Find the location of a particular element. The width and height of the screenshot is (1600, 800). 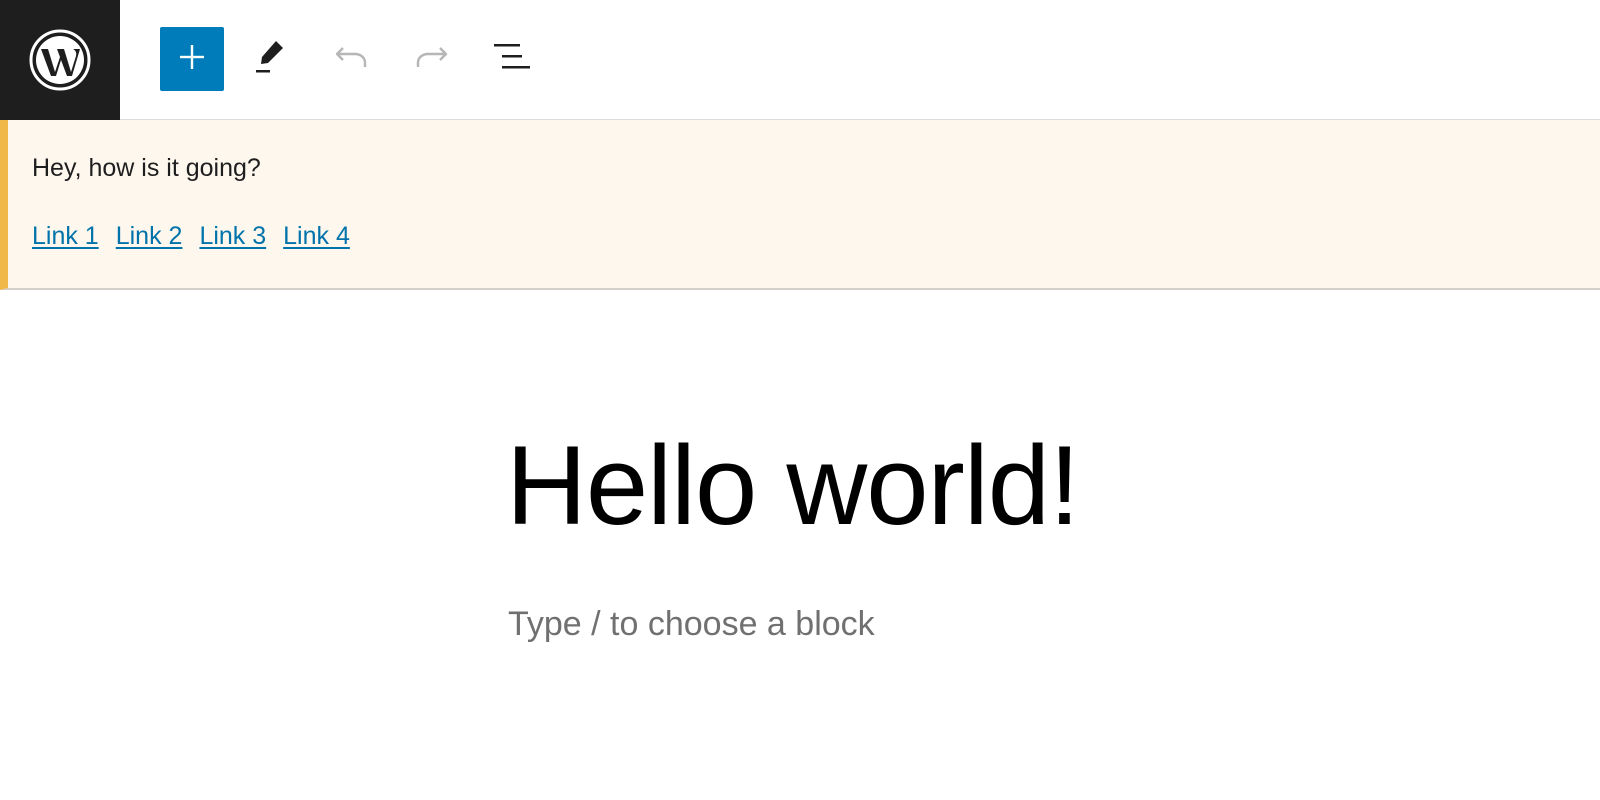

wordpress-logo-button is located at coordinates (60, 60).